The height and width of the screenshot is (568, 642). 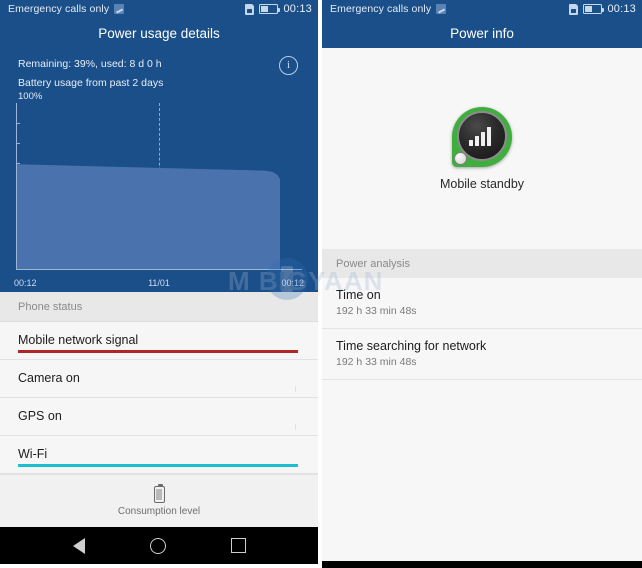 I want to click on list-item: Time on 192 h 33 min 48s, so click(x=482, y=303).